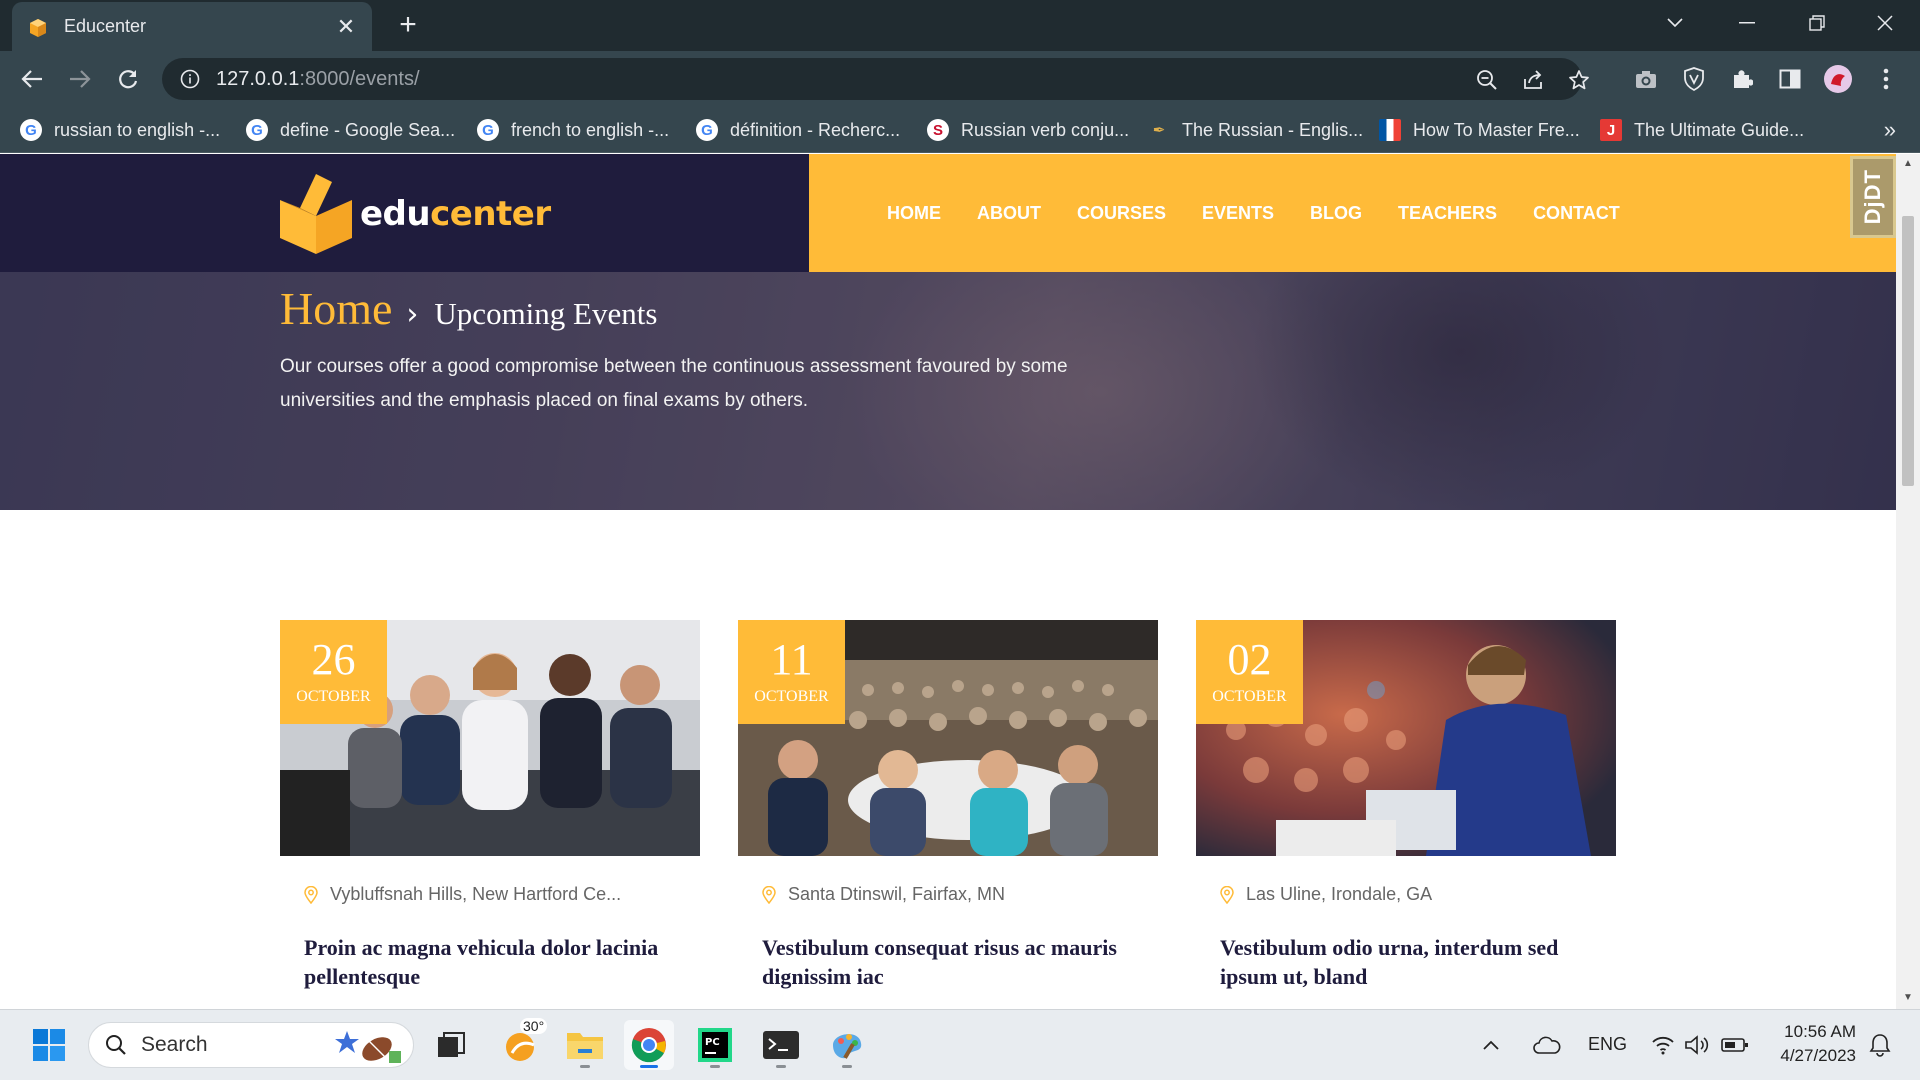 This screenshot has height=1080, width=1920. Describe the element at coordinates (1880, 1045) in the screenshot. I see `notification-bell-icon` at that location.